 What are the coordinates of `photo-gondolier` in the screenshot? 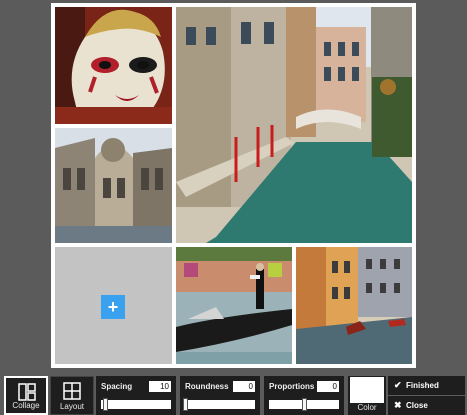 It's located at (234, 305).